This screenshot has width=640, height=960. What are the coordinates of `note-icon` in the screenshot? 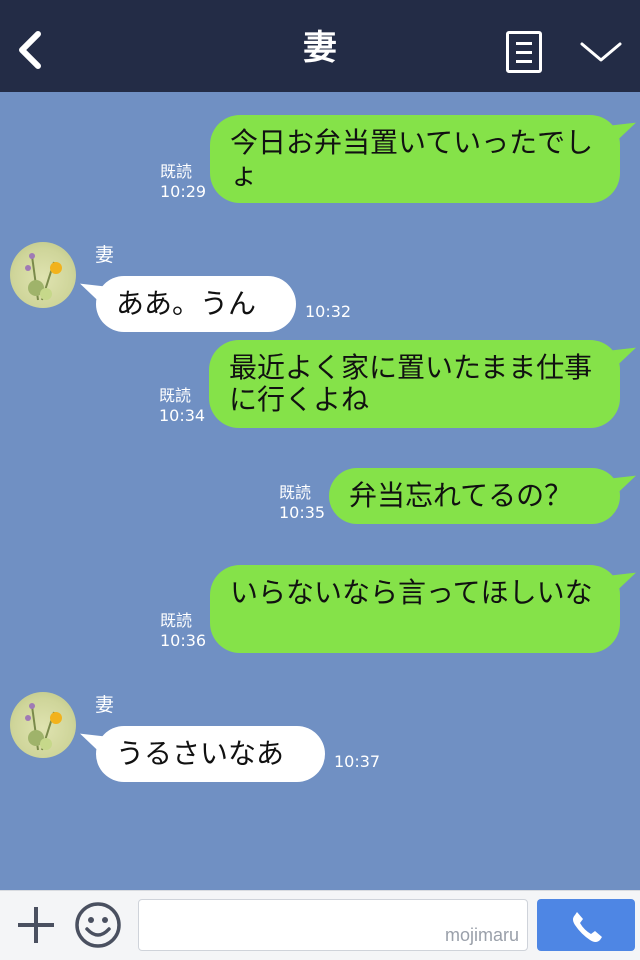 It's located at (524, 52).